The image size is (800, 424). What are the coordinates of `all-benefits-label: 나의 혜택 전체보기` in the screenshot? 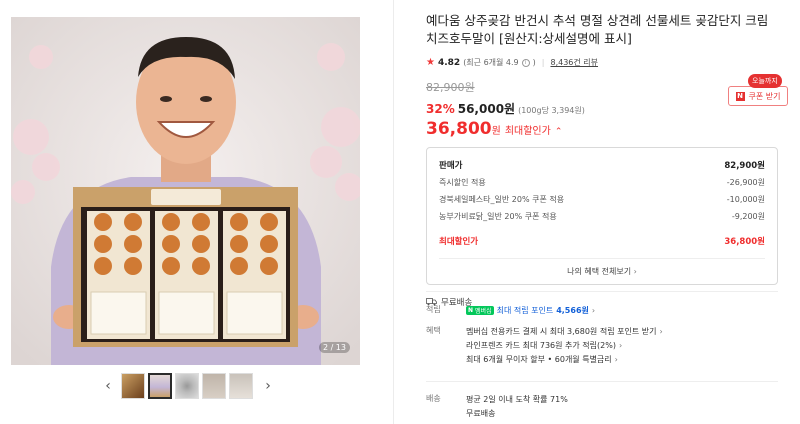 It's located at (599, 271).